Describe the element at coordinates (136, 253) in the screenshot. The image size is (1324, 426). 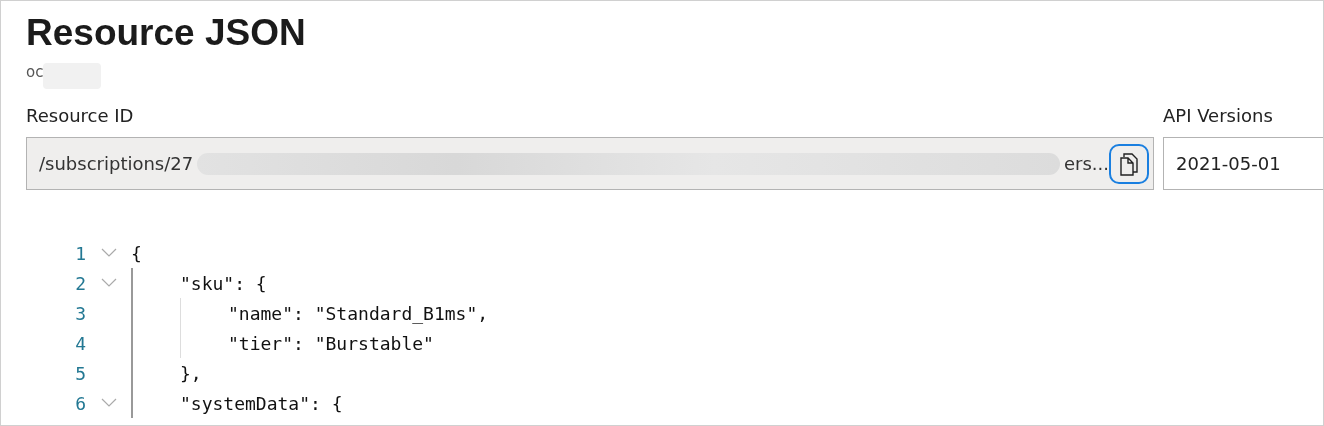
I see `code-line: {` at that location.